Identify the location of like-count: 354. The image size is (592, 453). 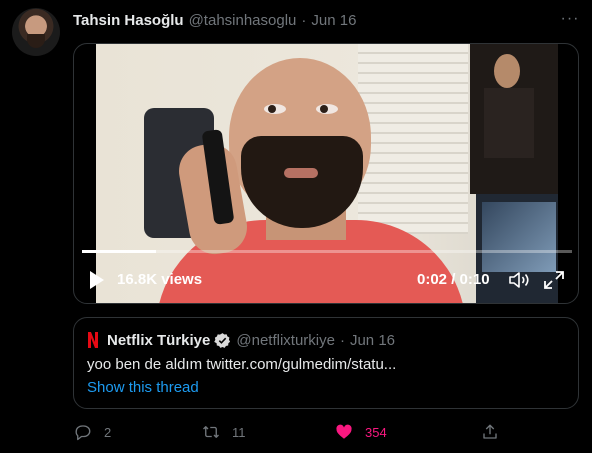
(376, 432).